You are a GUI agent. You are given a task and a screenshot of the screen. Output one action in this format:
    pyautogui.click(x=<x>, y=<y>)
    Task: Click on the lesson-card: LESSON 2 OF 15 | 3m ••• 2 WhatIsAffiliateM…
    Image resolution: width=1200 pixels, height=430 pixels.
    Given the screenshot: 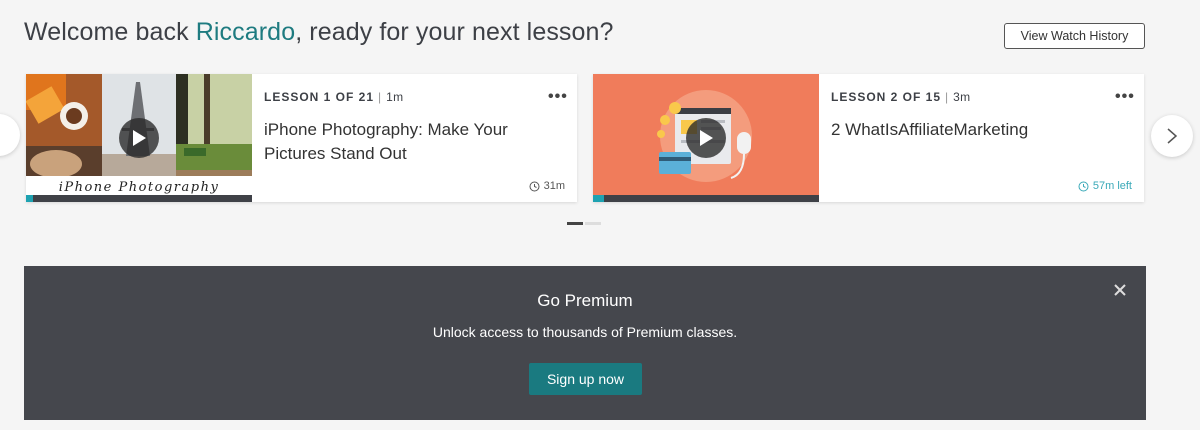 What is the action you would take?
    pyautogui.click(x=868, y=138)
    